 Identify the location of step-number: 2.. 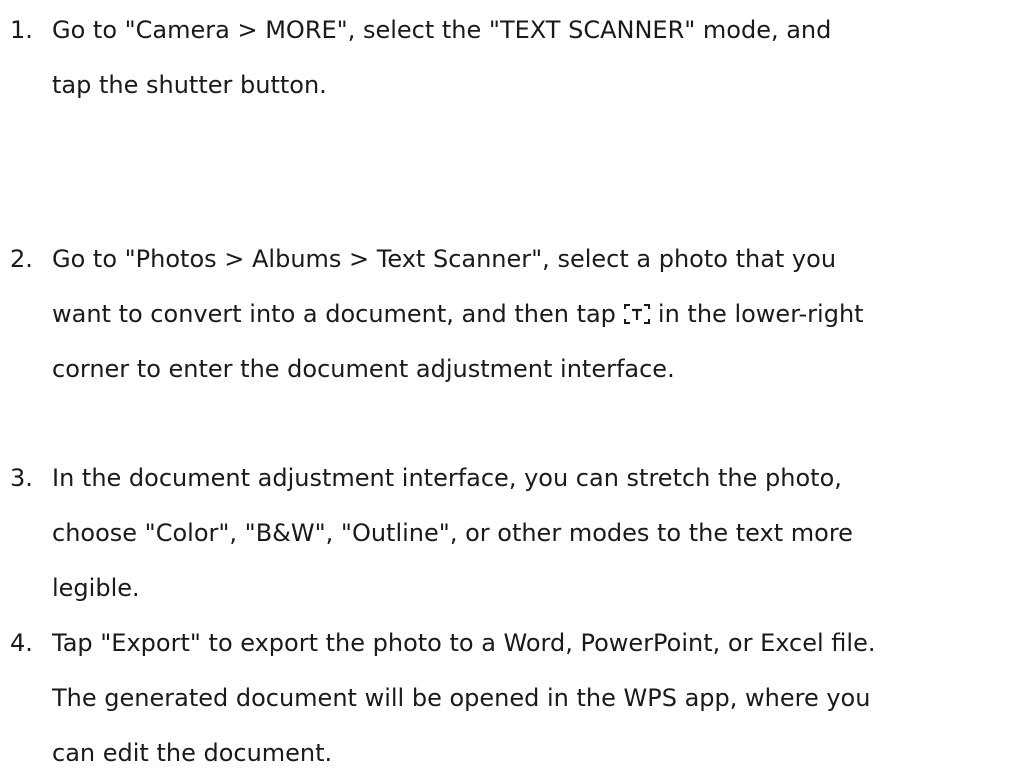
(21, 259).